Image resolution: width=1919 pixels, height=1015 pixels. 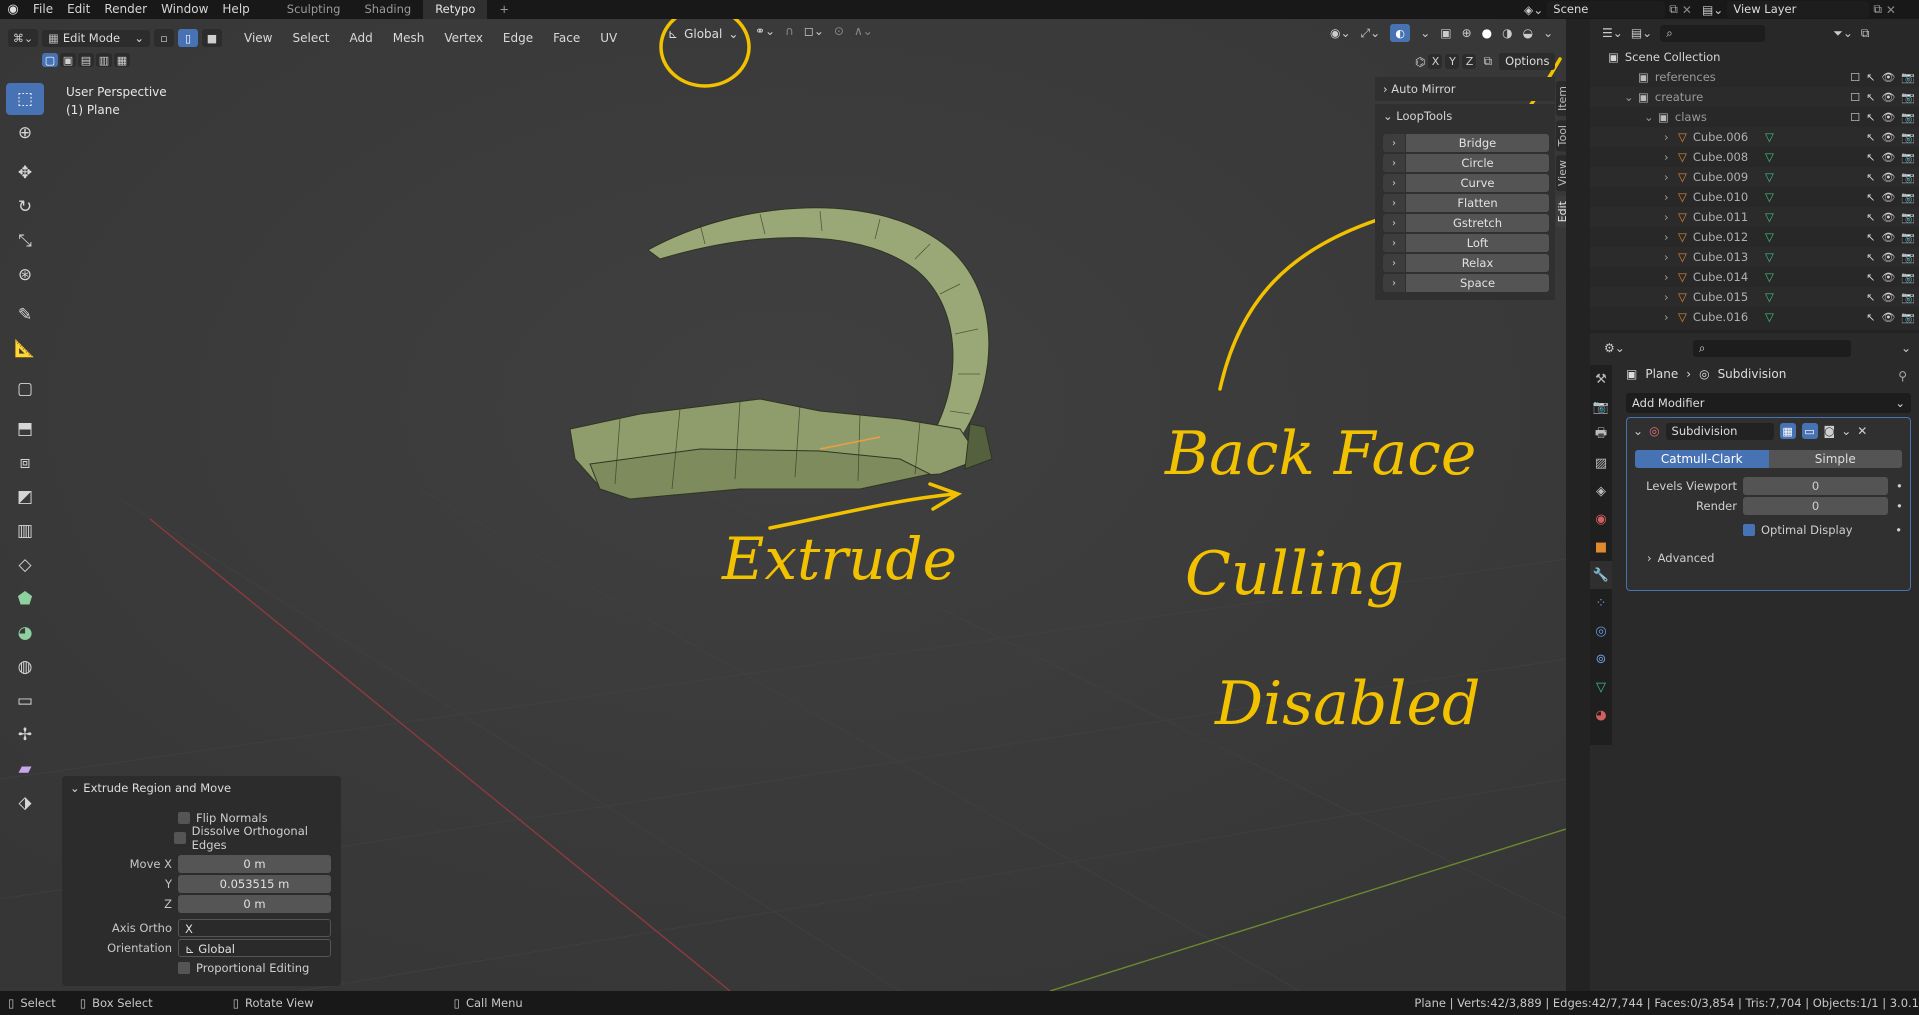 I want to click on proportional-row: Proportional Editing, so click(x=201, y=968).